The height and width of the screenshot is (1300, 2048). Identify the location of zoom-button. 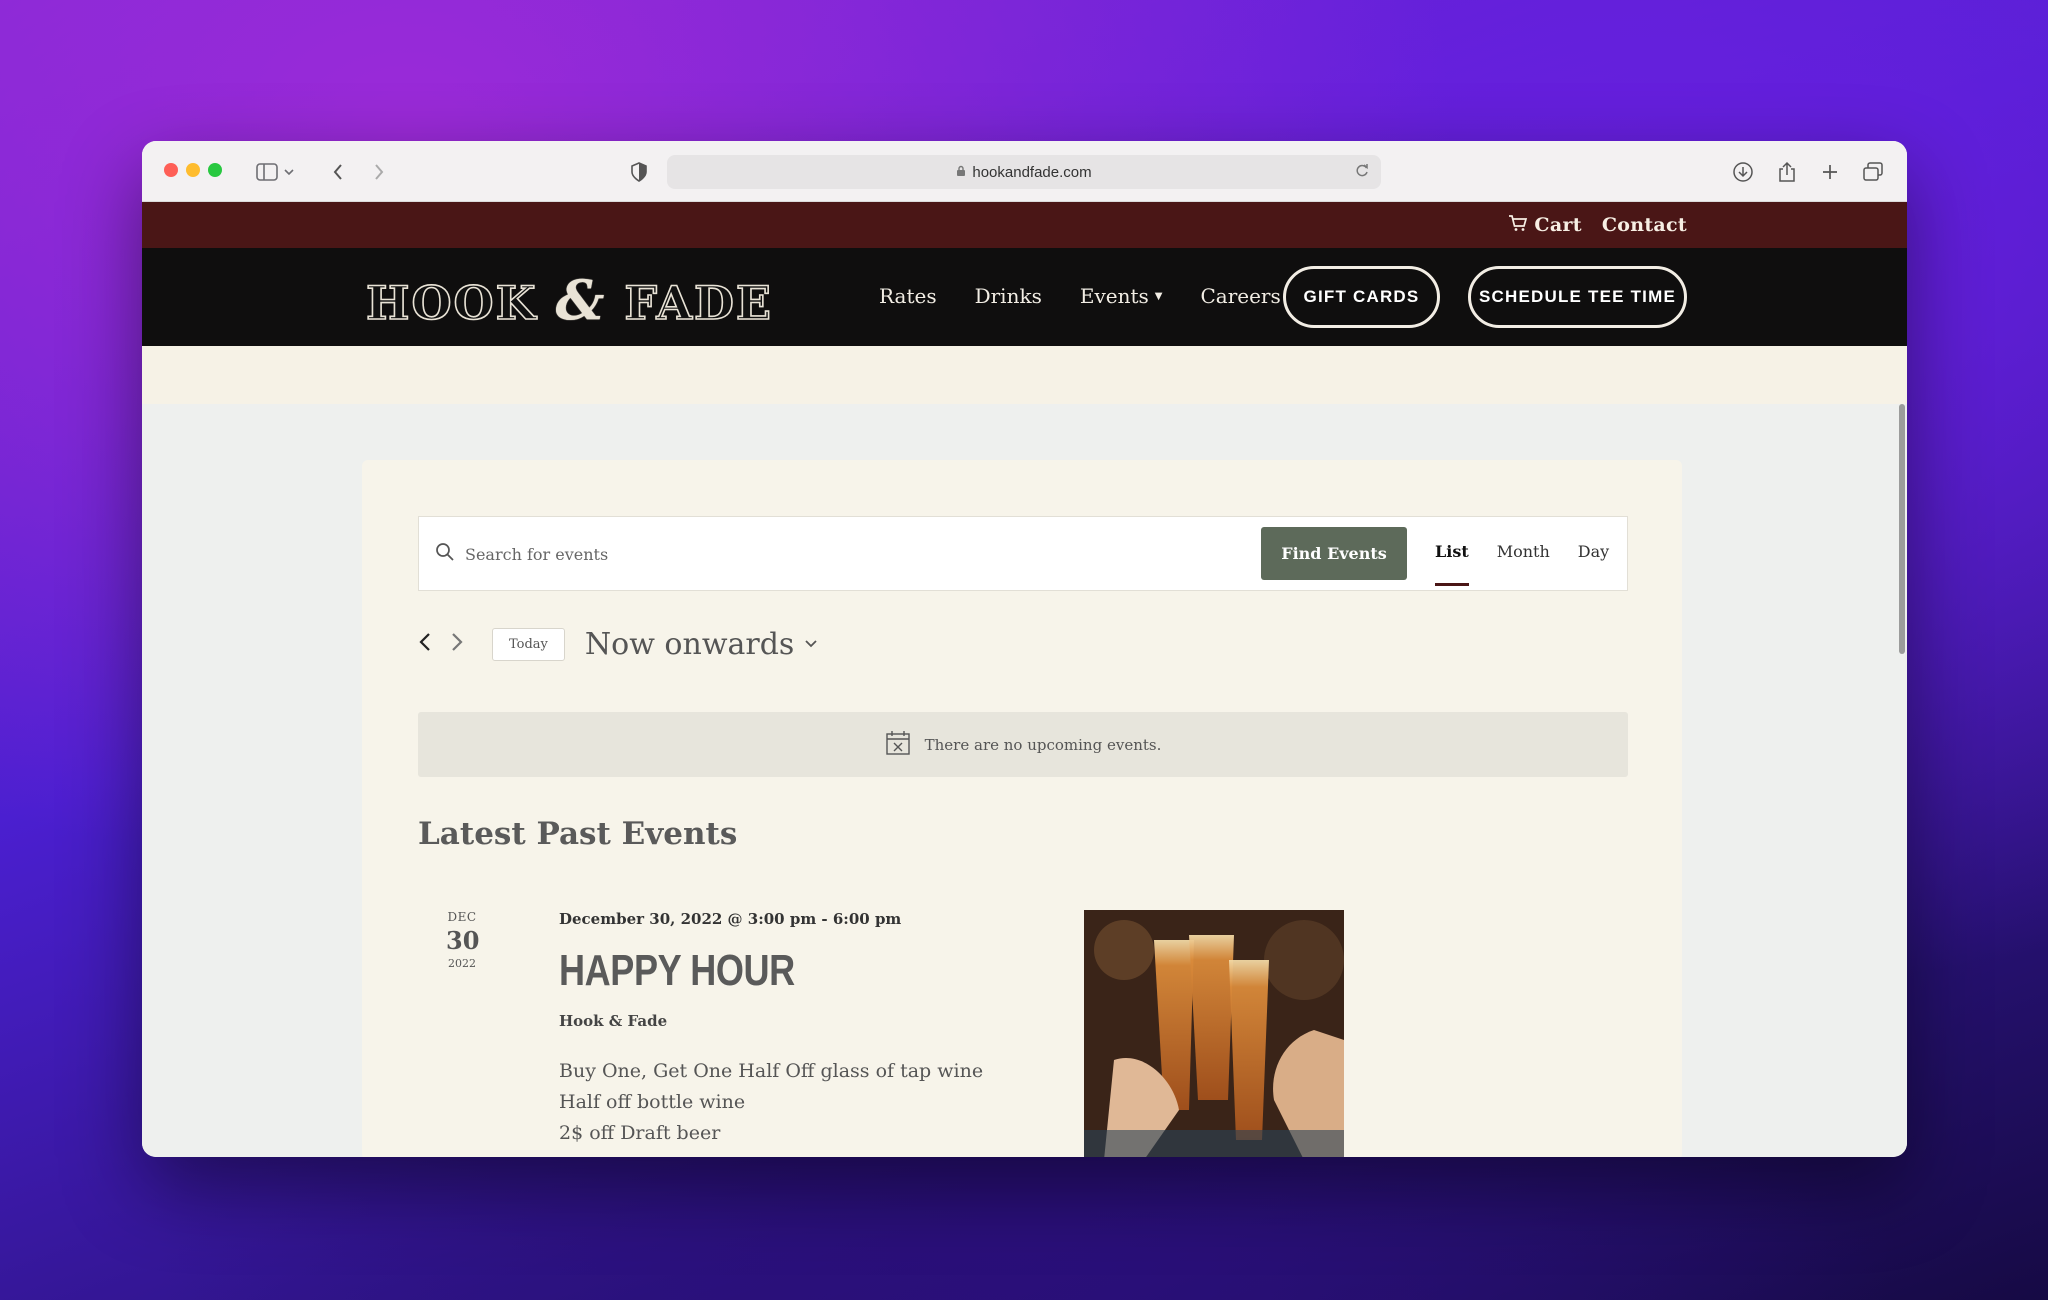
(215, 170).